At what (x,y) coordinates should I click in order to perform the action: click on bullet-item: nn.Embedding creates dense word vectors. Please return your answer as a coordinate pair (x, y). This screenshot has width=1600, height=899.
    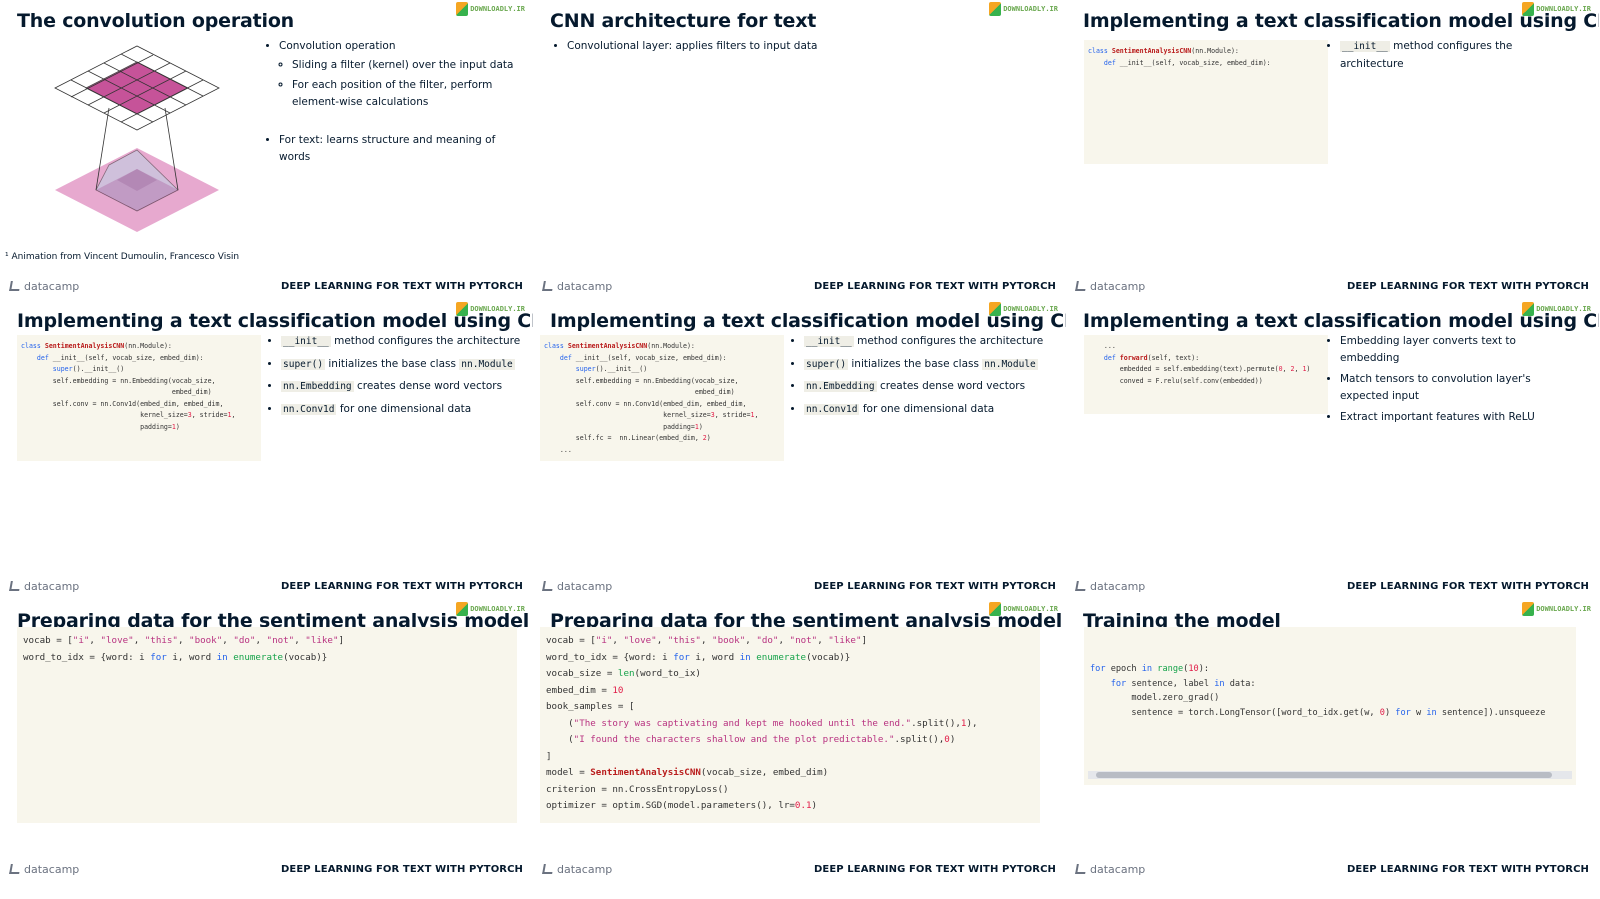
    Looking at the image, I should click on (406, 387).